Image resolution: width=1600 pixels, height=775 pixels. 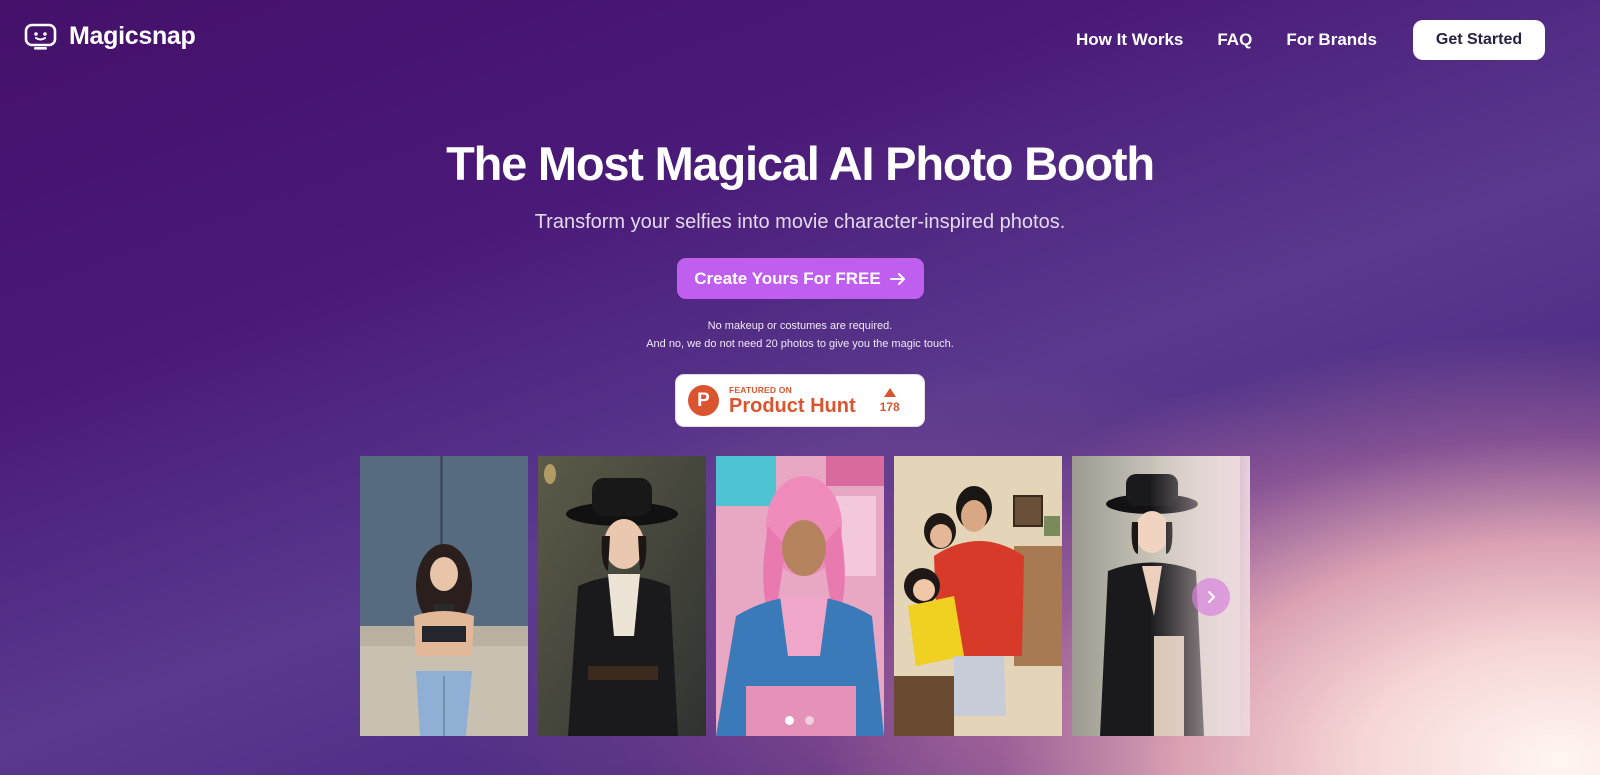 I want to click on chevron-right-icon, so click(x=1211, y=597).